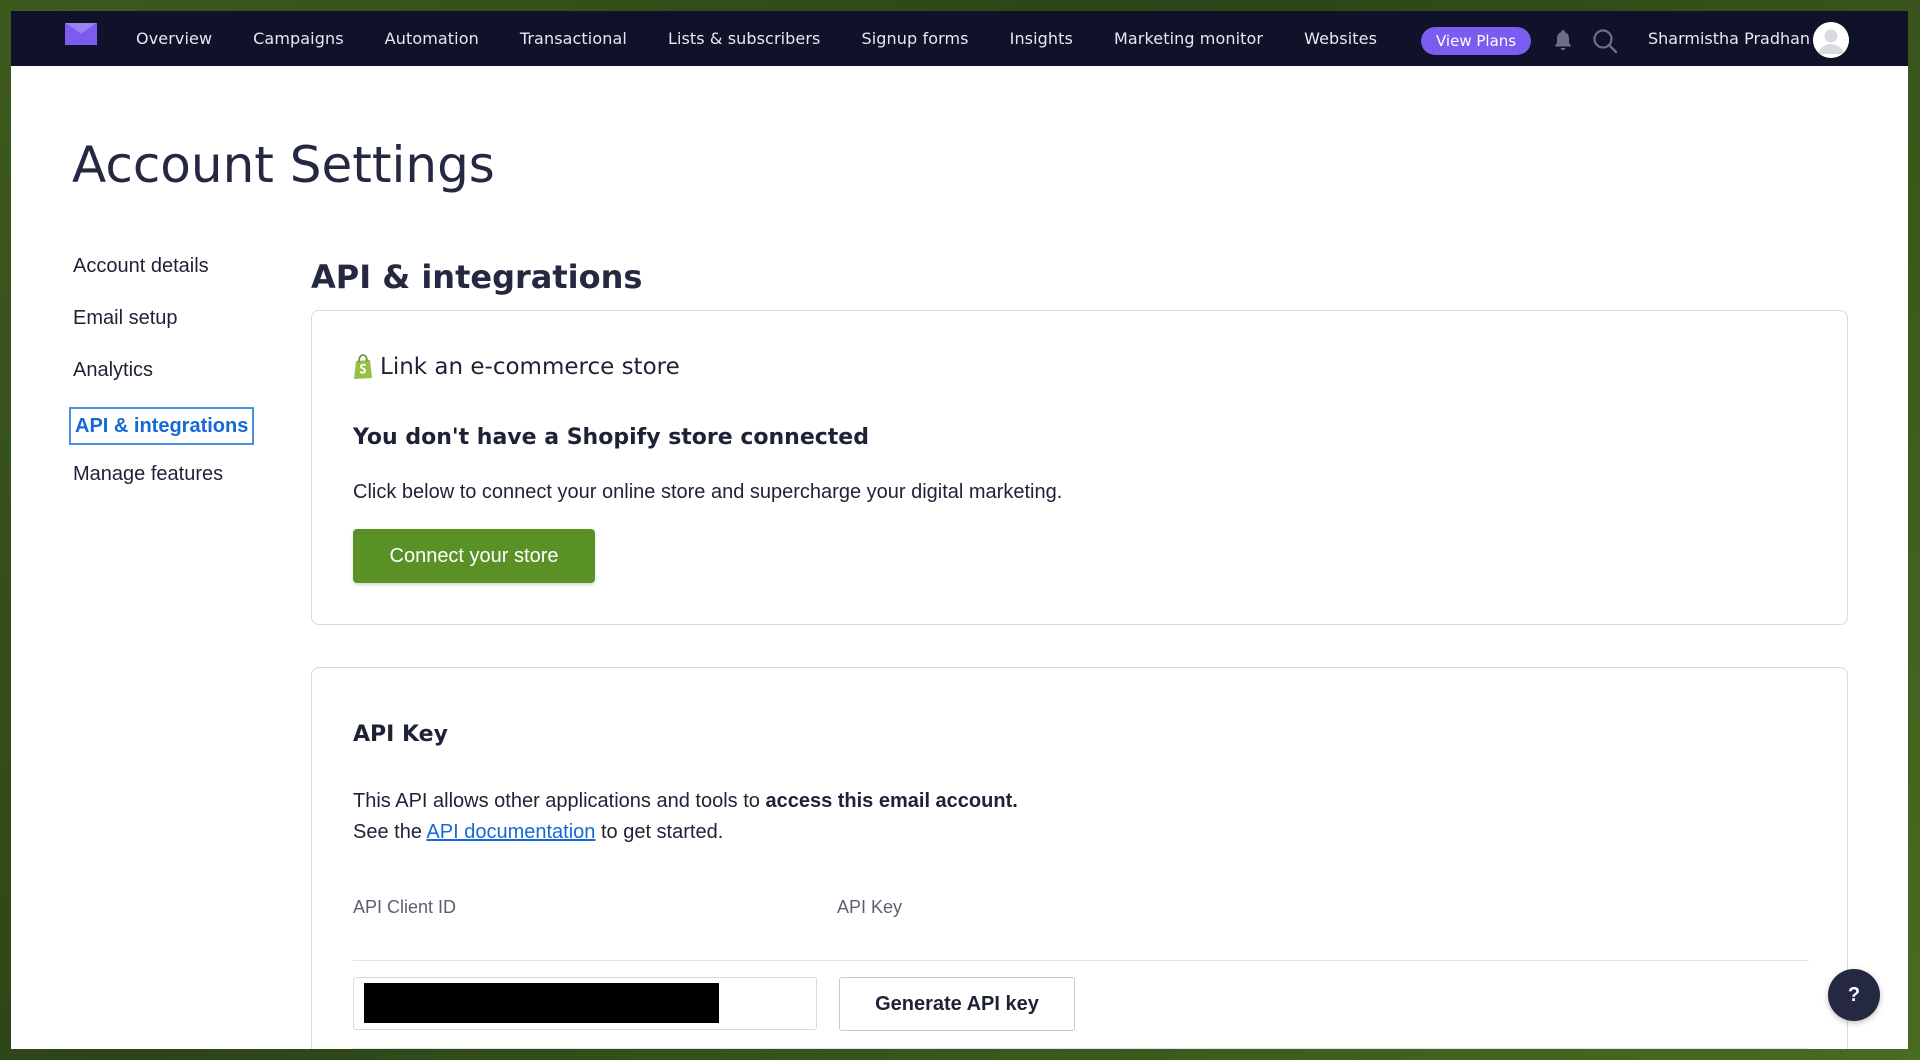 The height and width of the screenshot is (1060, 1920). I want to click on nav-transactional: Transactional, so click(573, 38).